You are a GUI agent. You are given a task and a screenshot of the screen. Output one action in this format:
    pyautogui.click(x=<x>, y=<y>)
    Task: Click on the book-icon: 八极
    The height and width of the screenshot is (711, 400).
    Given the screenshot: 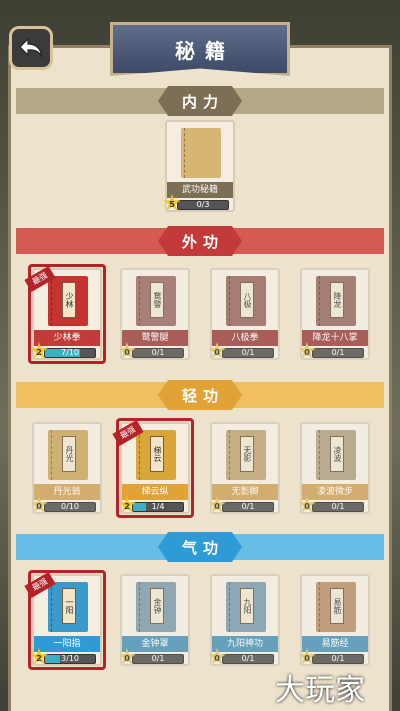 What is the action you would take?
    pyautogui.click(x=246, y=301)
    